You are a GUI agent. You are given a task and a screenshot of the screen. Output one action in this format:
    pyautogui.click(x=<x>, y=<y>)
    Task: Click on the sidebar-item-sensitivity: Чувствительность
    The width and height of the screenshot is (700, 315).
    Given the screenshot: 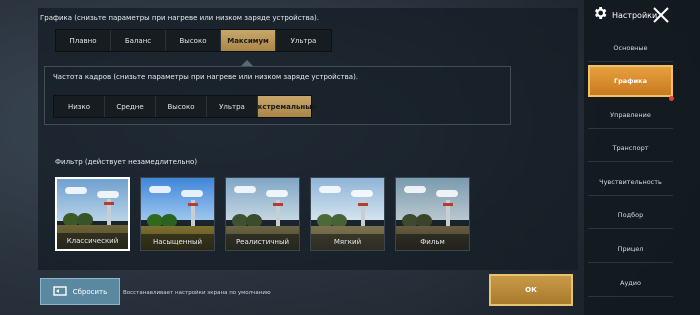 What is the action you would take?
    pyautogui.click(x=630, y=182)
    